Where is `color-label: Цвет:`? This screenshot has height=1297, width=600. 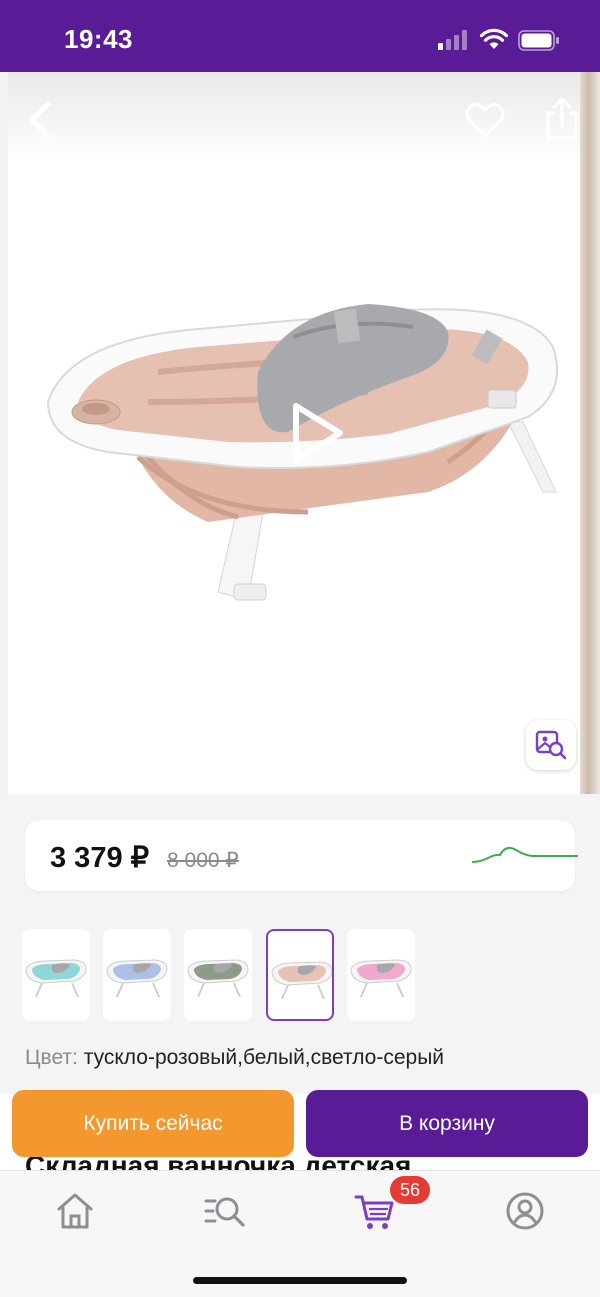
color-label: Цвет: is located at coordinates (51, 1057).